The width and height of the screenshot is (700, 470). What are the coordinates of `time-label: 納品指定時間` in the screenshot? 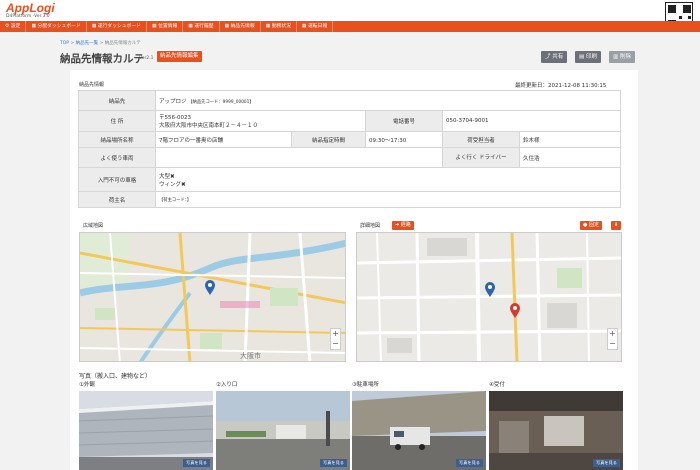 It's located at (328, 139).